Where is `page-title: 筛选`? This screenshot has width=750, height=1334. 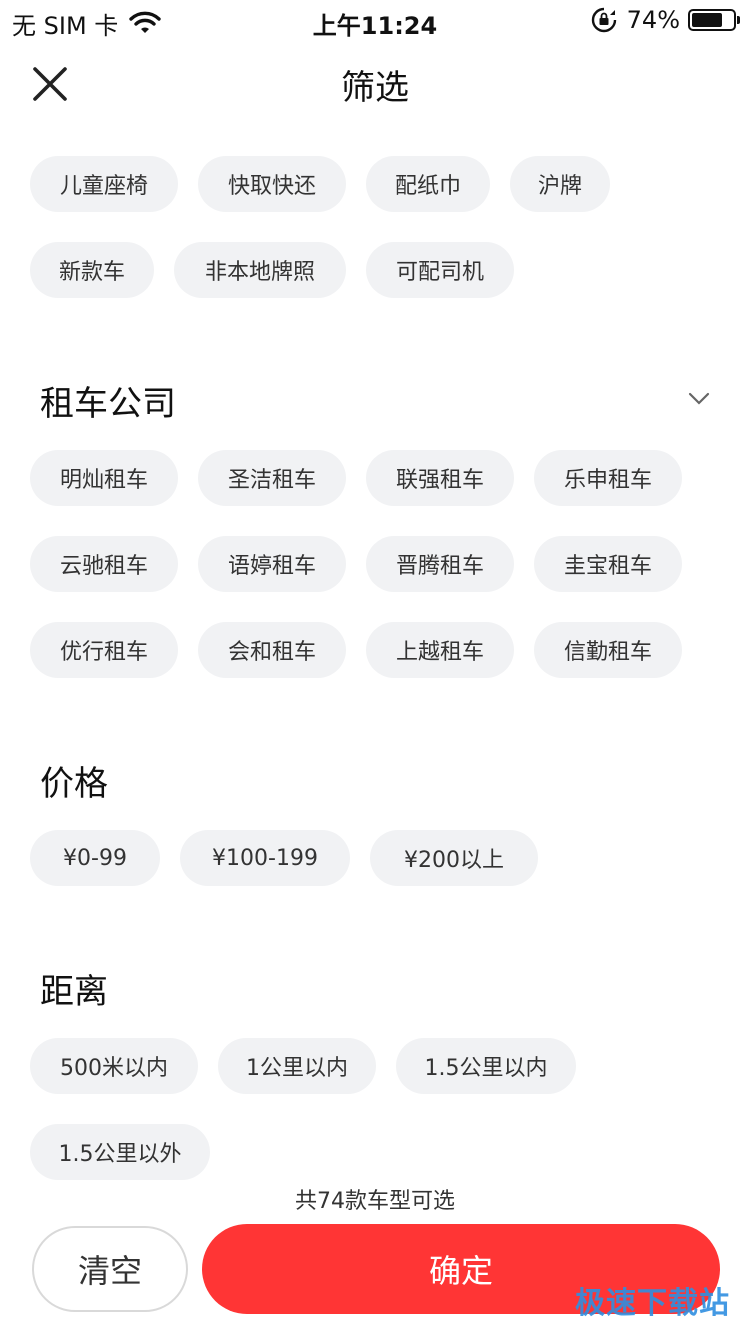 page-title: 筛选 is located at coordinates (375, 88).